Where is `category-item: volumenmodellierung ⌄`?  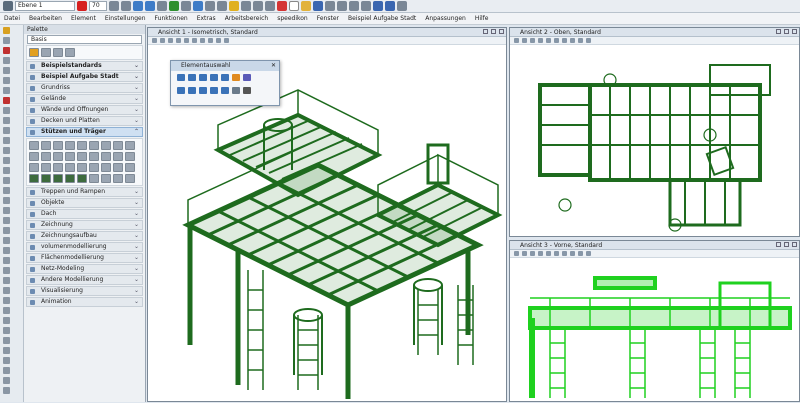
category-item: volumenmodellierung ⌄ is located at coordinates (84, 247).